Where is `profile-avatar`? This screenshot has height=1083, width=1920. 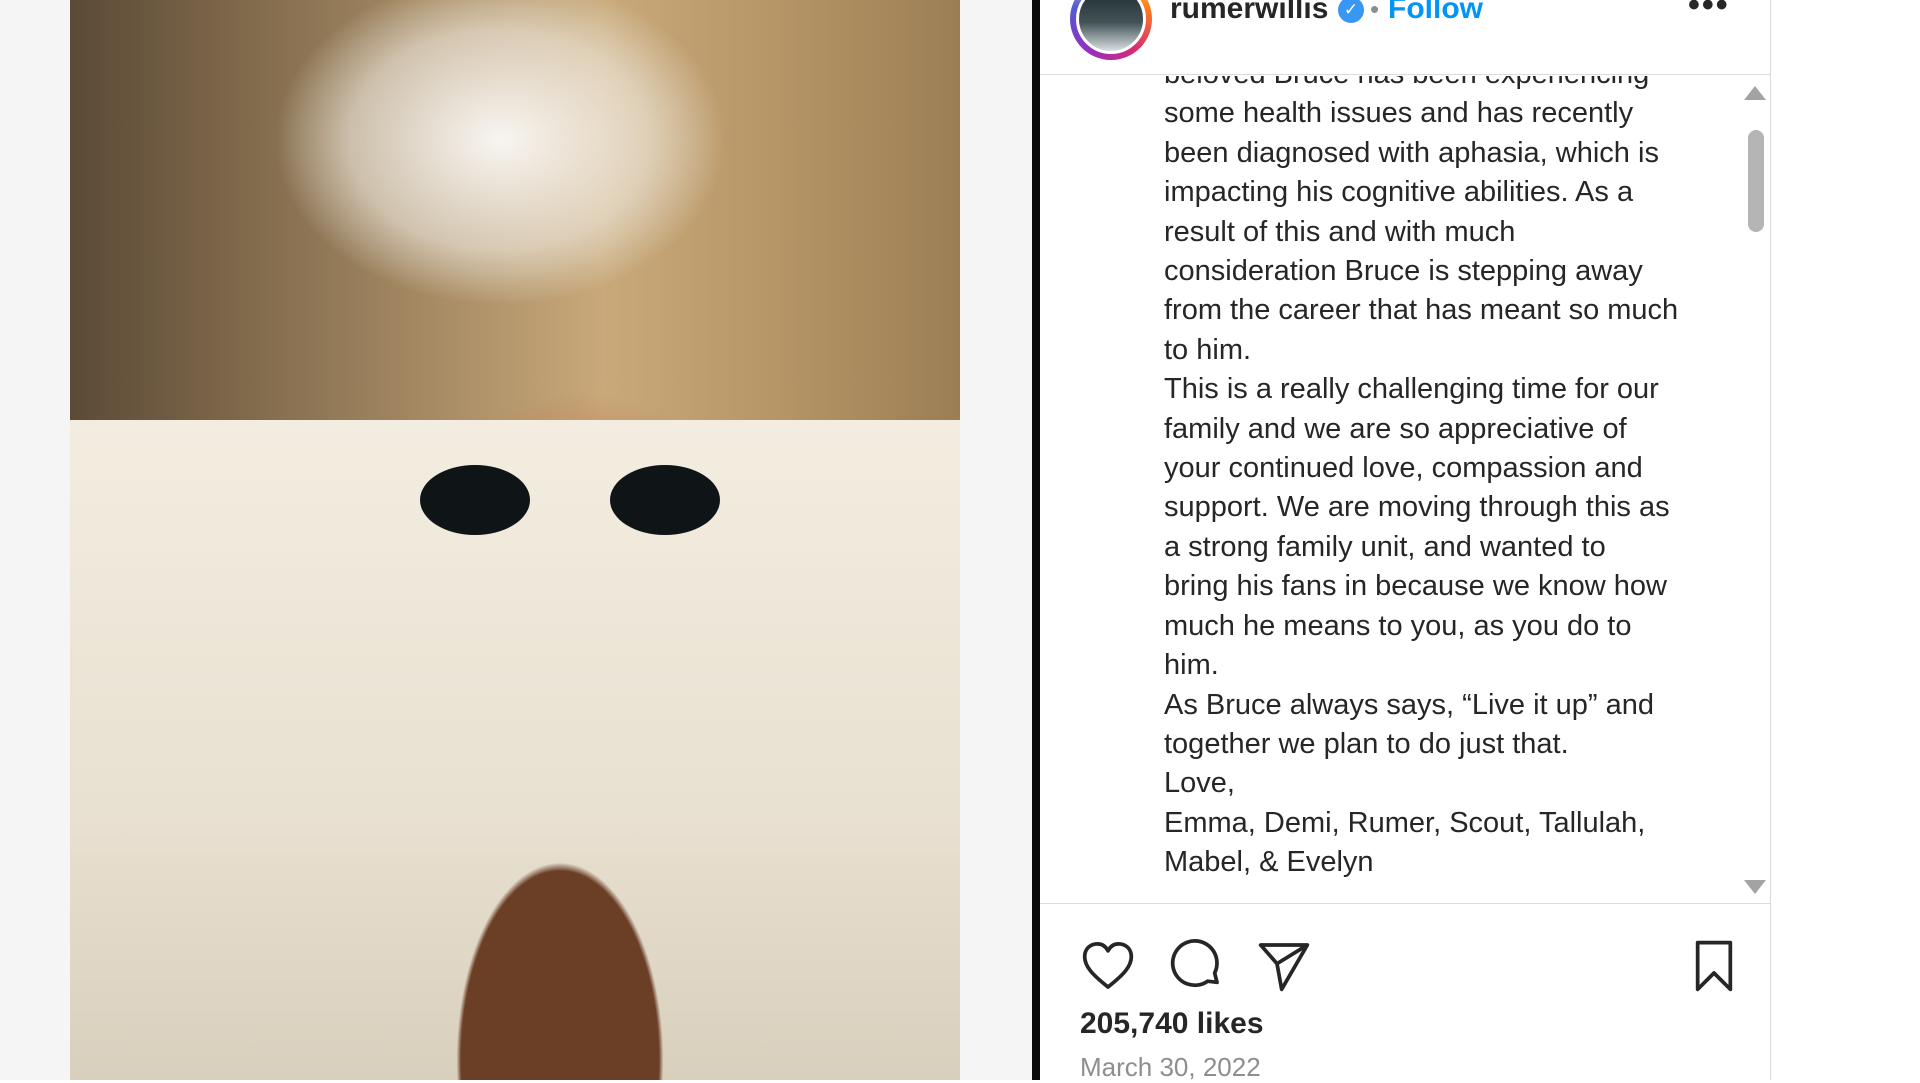 profile-avatar is located at coordinates (1111, 30).